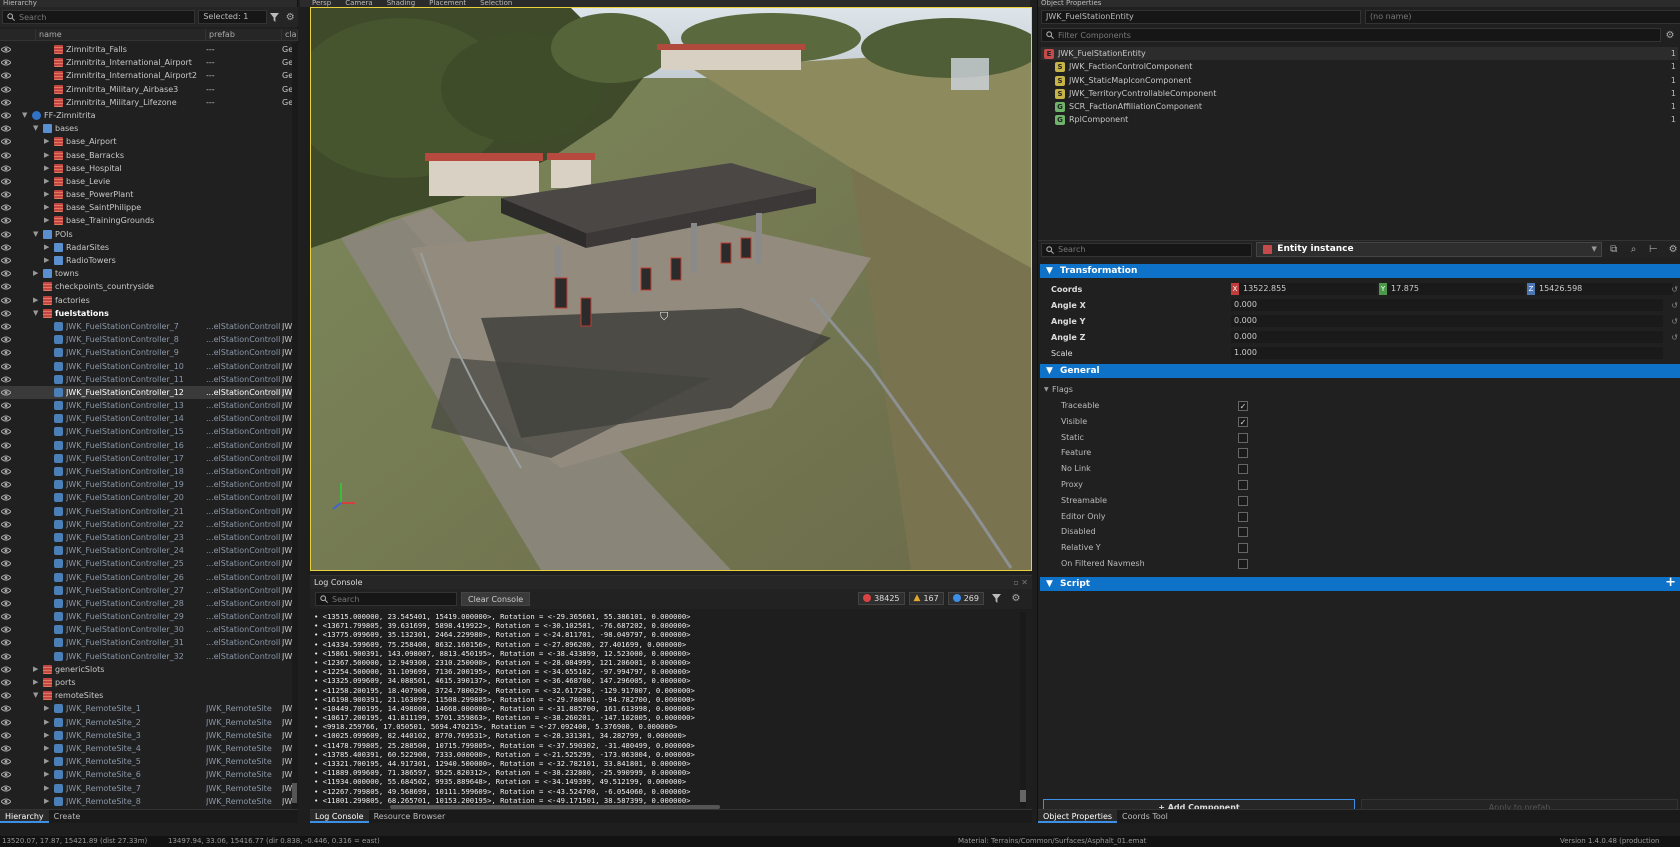 The height and width of the screenshot is (847, 1680). What do you see at coordinates (996, 598) in the screenshot?
I see `filter-icon` at bounding box center [996, 598].